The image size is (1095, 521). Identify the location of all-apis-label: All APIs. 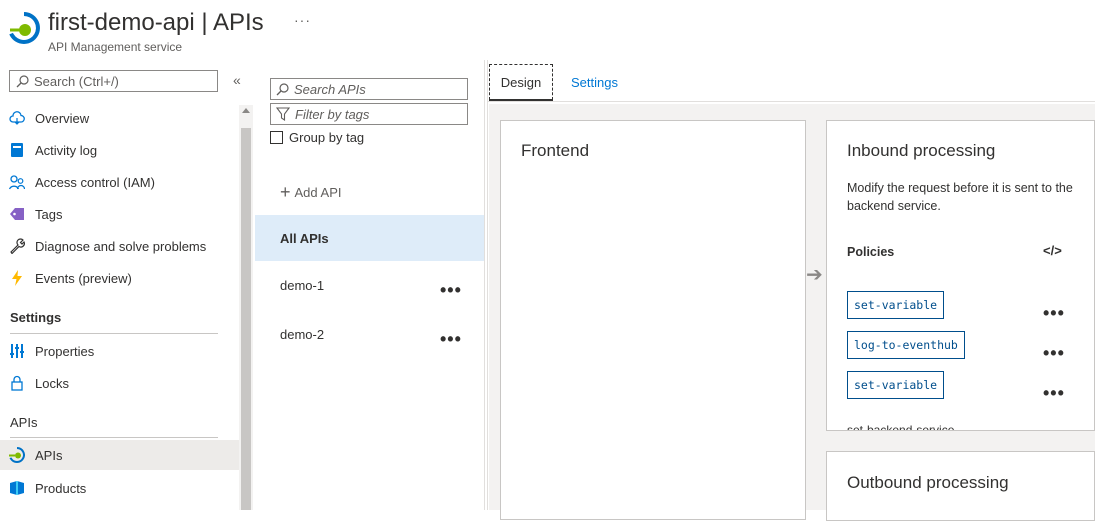
(304, 238).